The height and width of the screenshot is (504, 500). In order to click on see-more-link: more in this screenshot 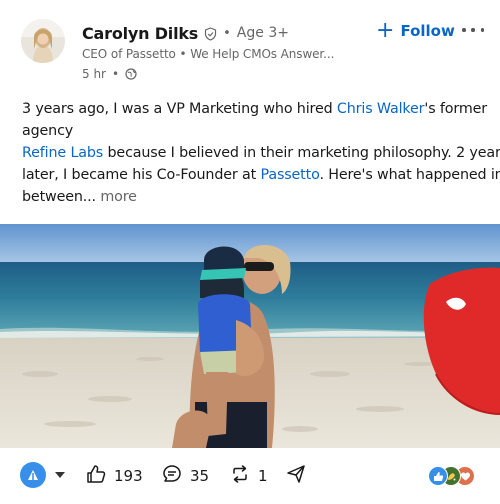, I will do `click(116, 197)`.